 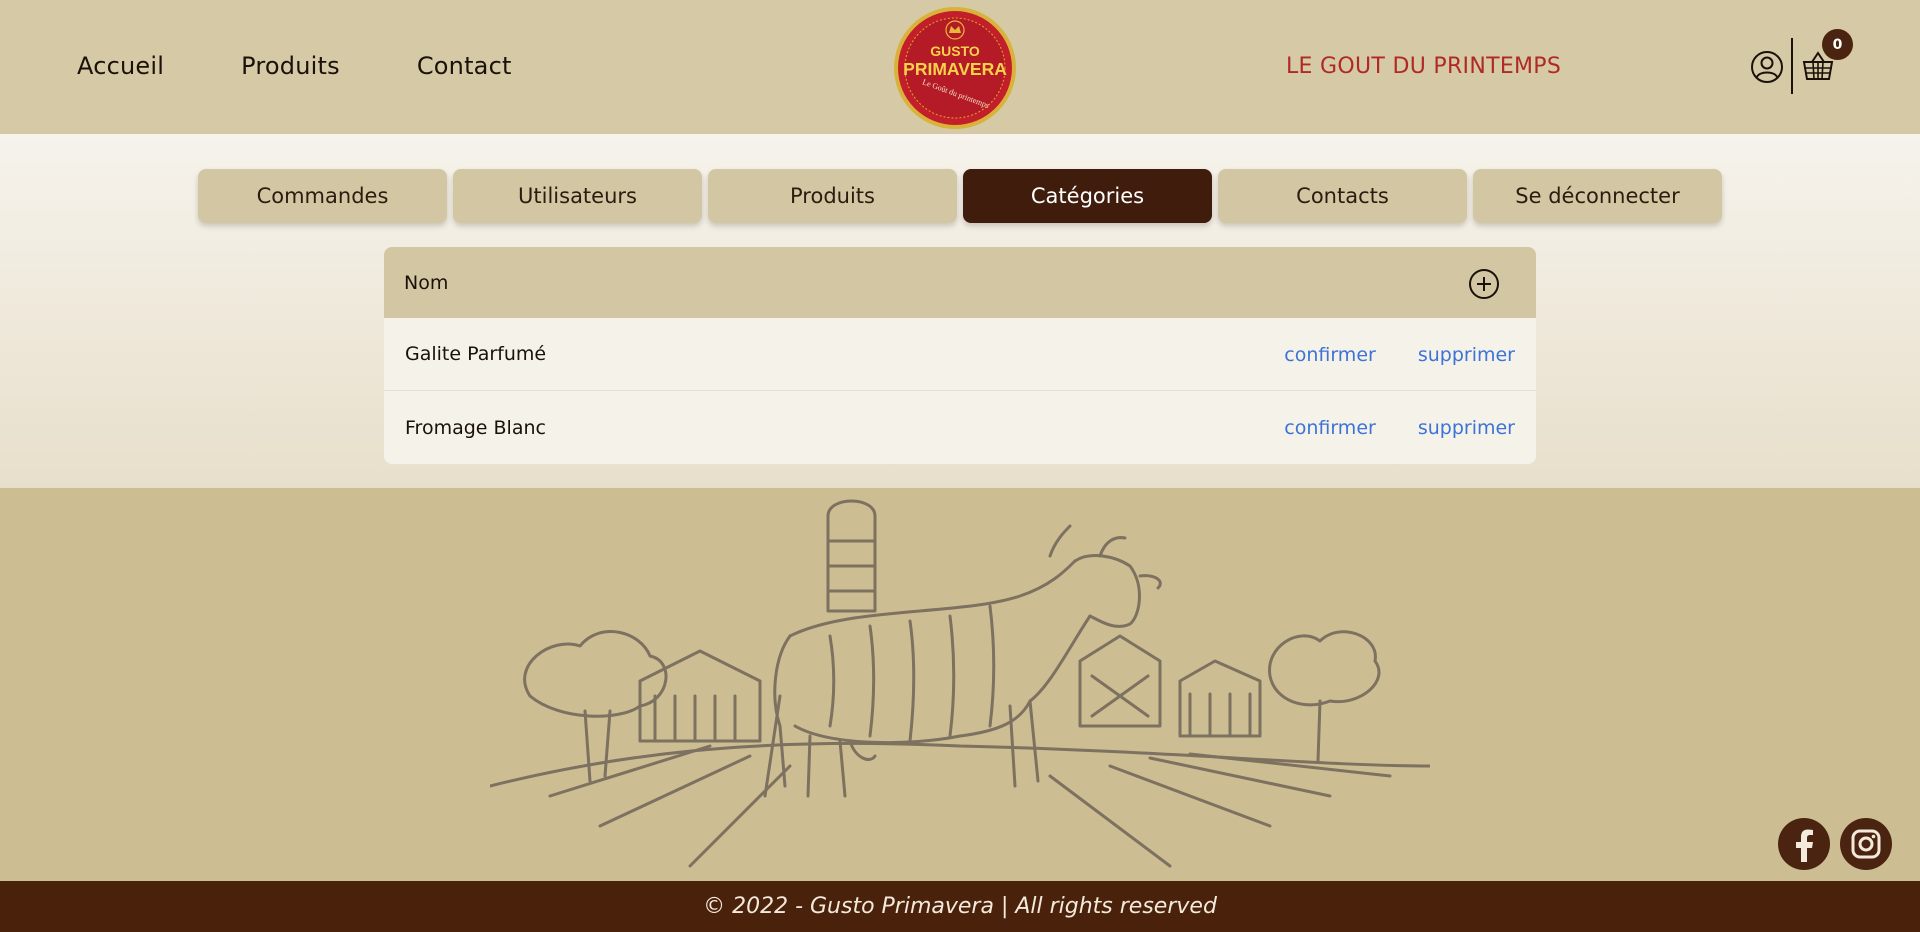 What do you see at coordinates (1792, 66) in the screenshot?
I see `header-divider` at bounding box center [1792, 66].